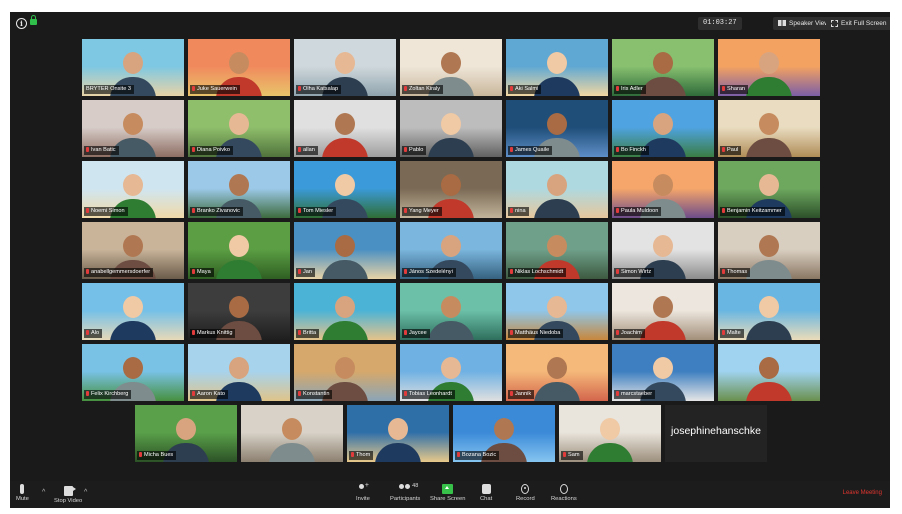 The height and width of the screenshot is (514, 902). Describe the element at coordinates (451, 250) in the screenshot. I see `participant-tile: János Szedelényi` at that location.